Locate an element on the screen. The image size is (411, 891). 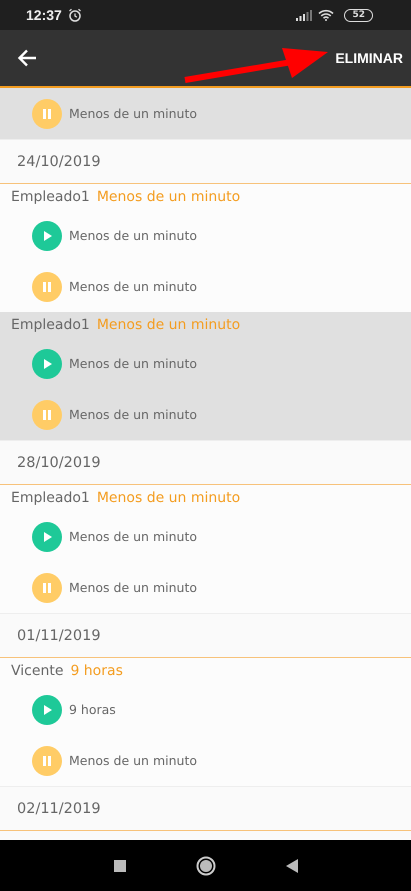
record-group: Empleado1 Menos de un minuto Menos de un minuto Menos de un minuto is located at coordinates (205, 376).